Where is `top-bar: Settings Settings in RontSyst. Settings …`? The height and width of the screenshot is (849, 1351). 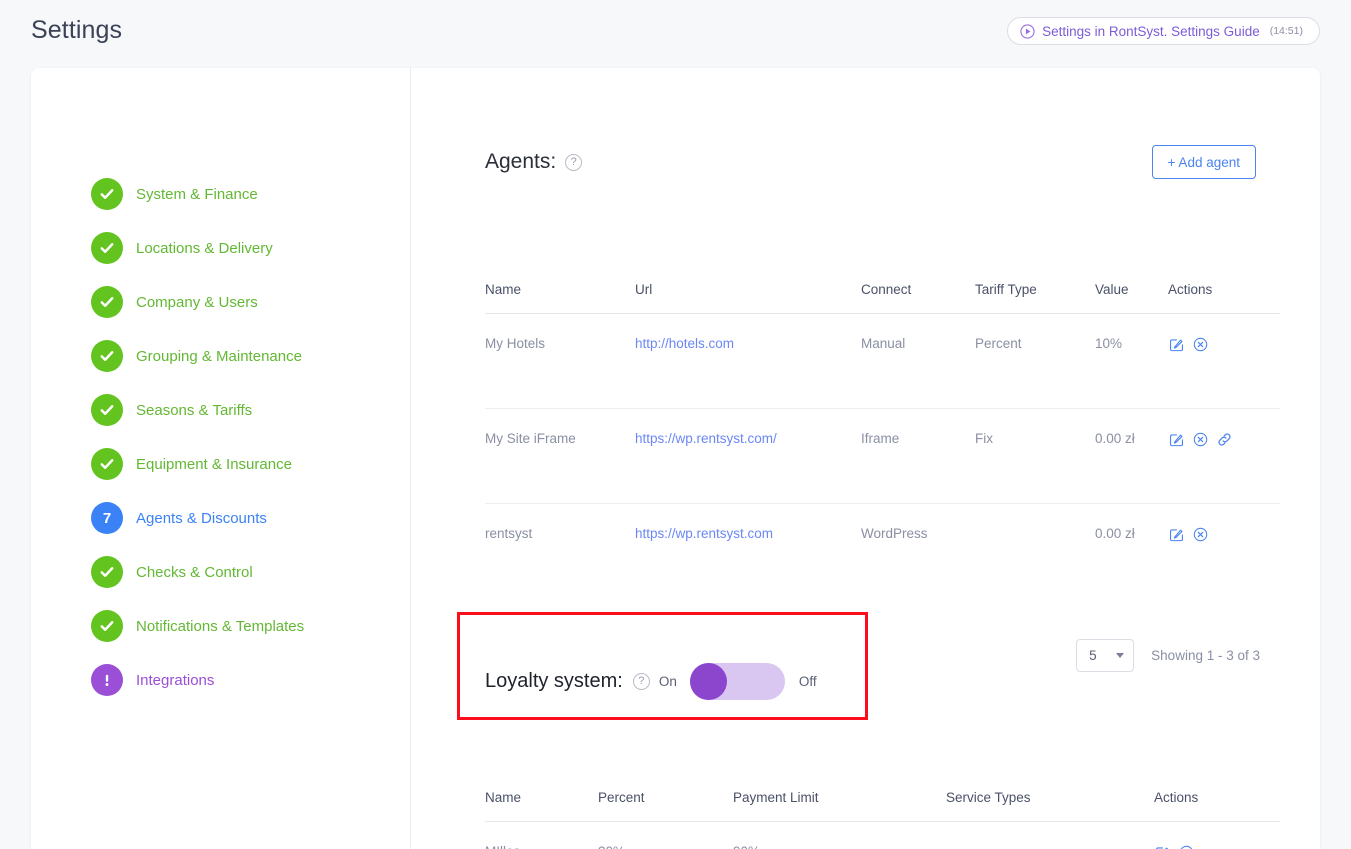
top-bar: Settings Settings in RontSyst. Settings … is located at coordinates (675, 34).